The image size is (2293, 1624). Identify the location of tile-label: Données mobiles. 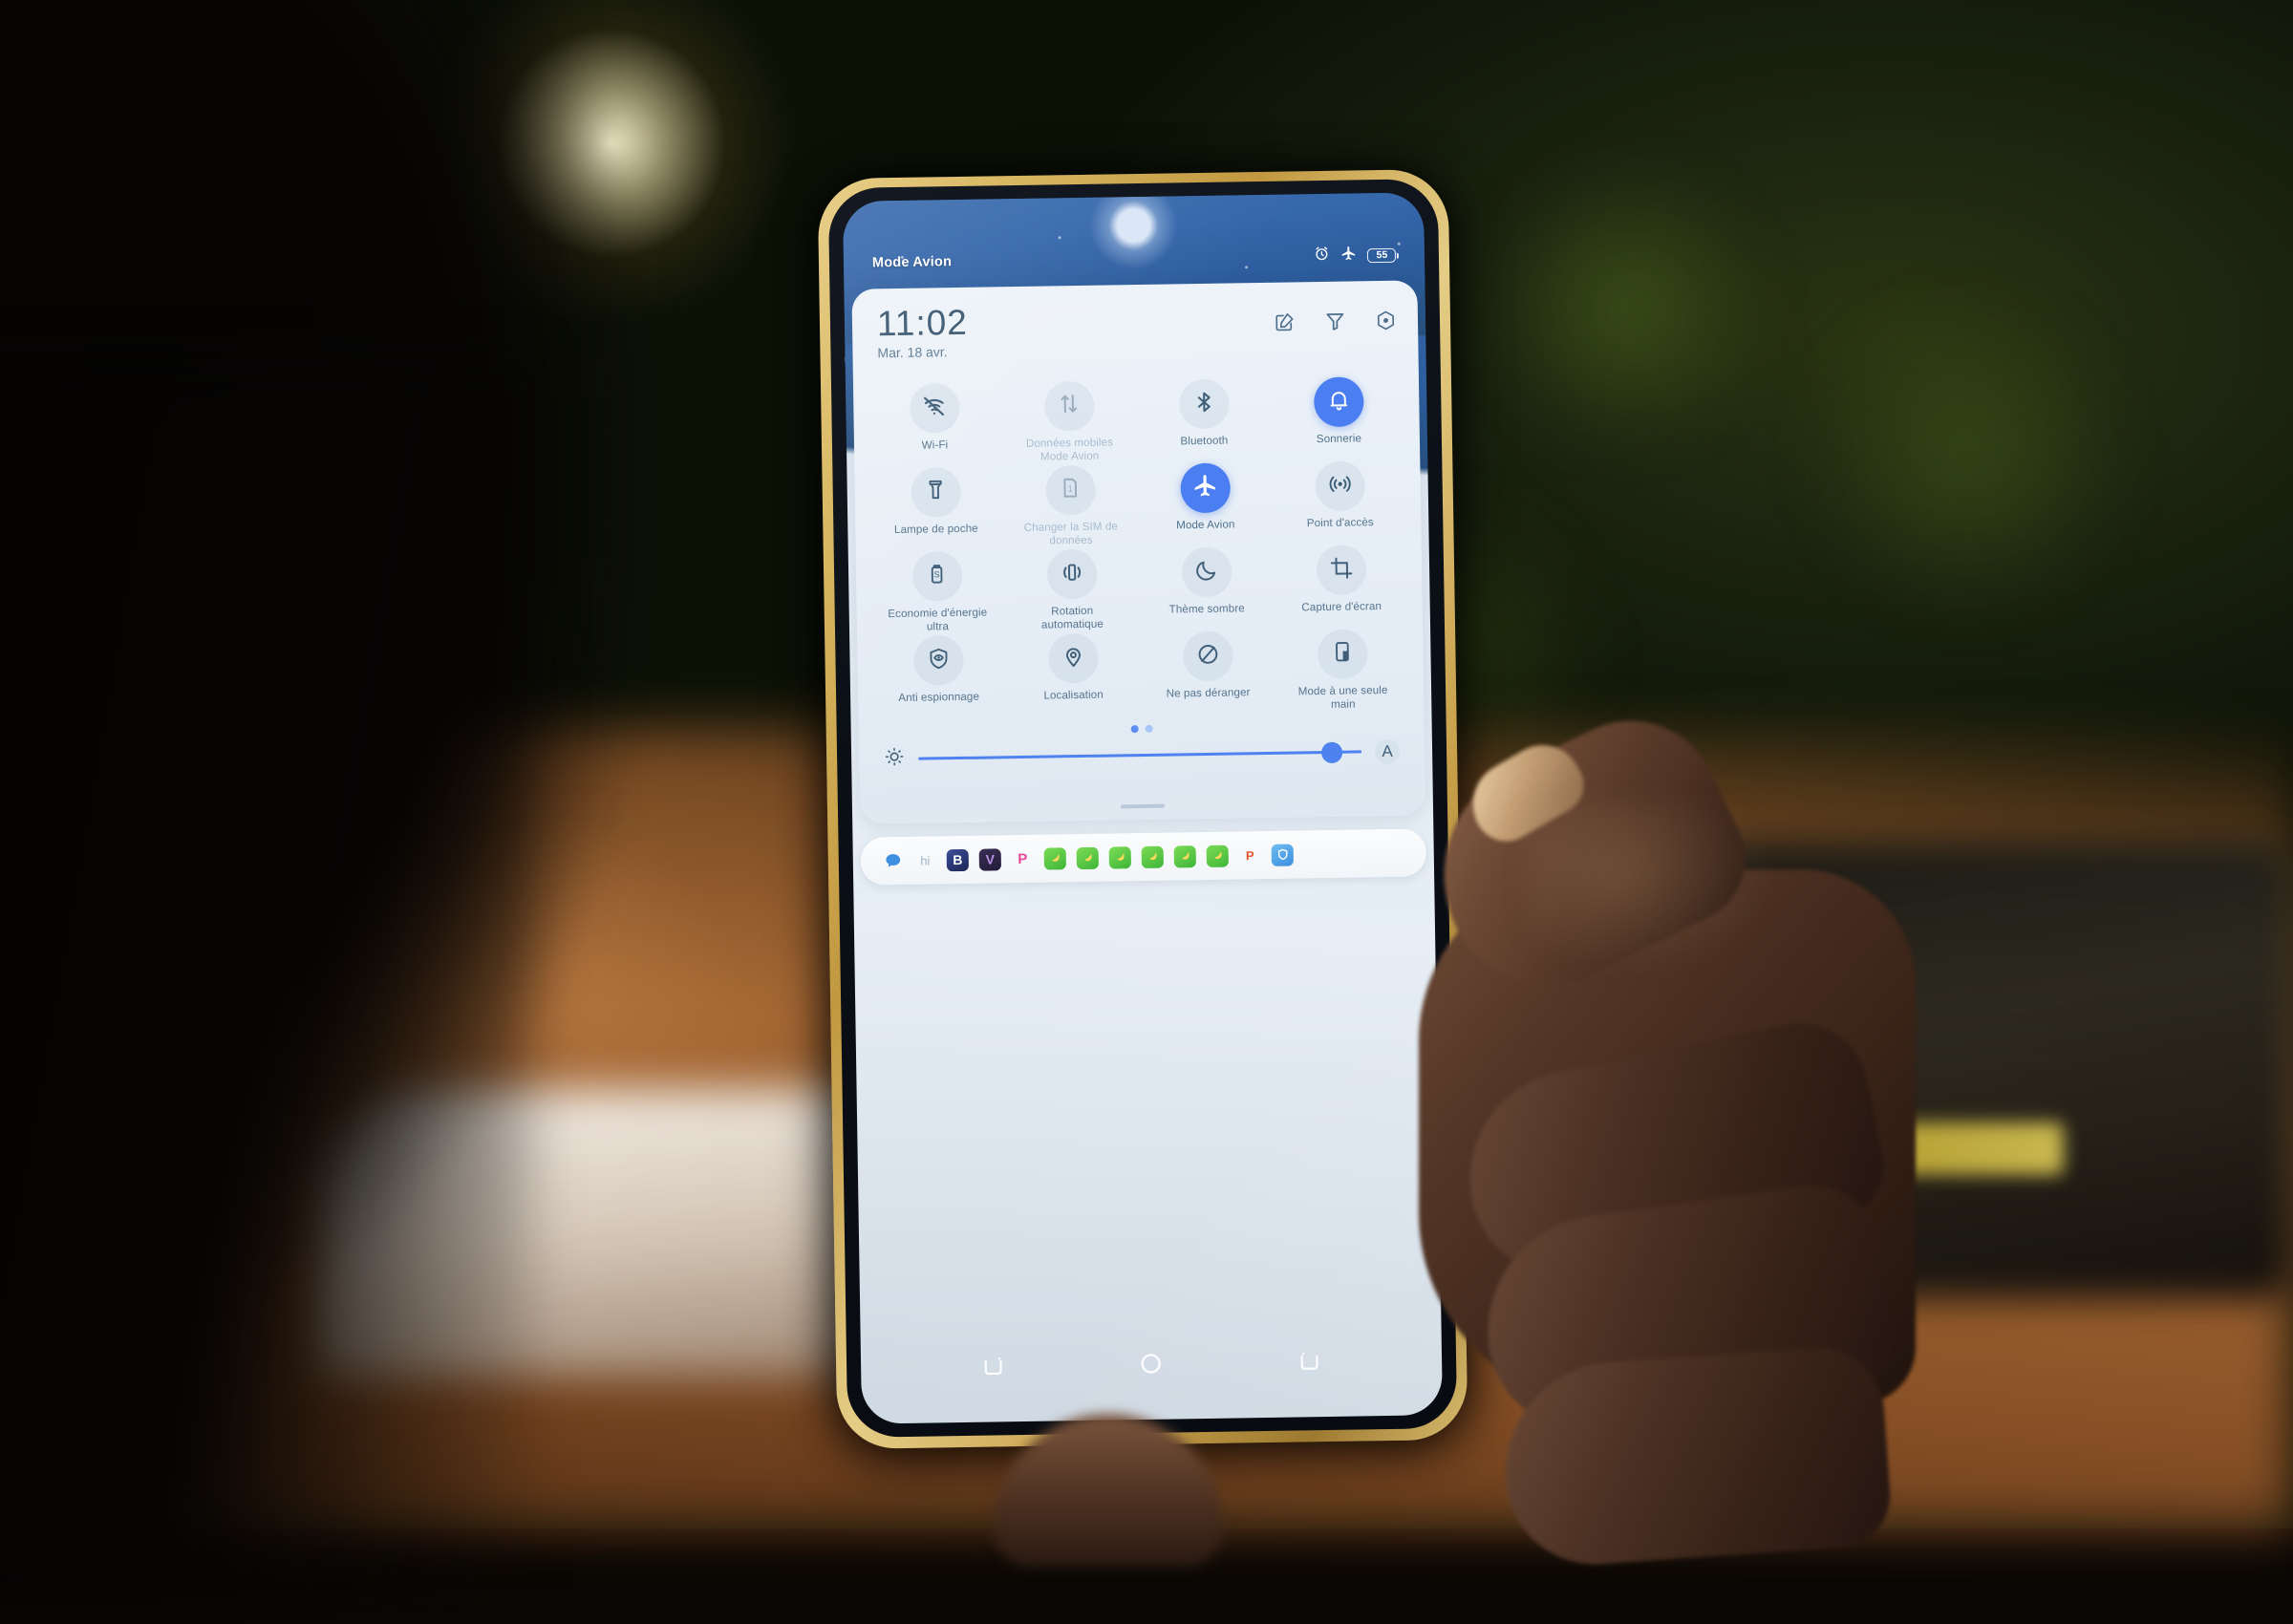
(1069, 443).